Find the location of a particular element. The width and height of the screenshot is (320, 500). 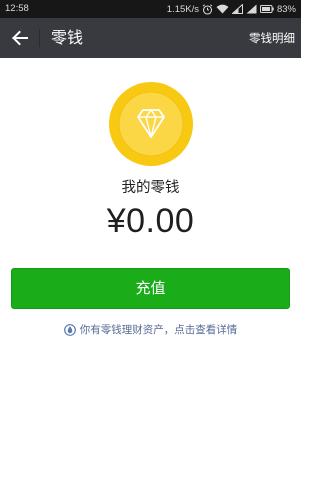

wifi-icon is located at coordinates (222, 9).